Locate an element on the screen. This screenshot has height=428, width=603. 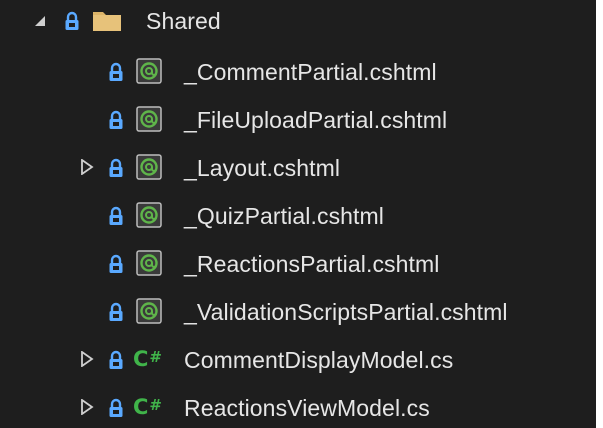
tree-item-file: _ValidationScriptsPartial.cshtml is located at coordinates (298, 311).